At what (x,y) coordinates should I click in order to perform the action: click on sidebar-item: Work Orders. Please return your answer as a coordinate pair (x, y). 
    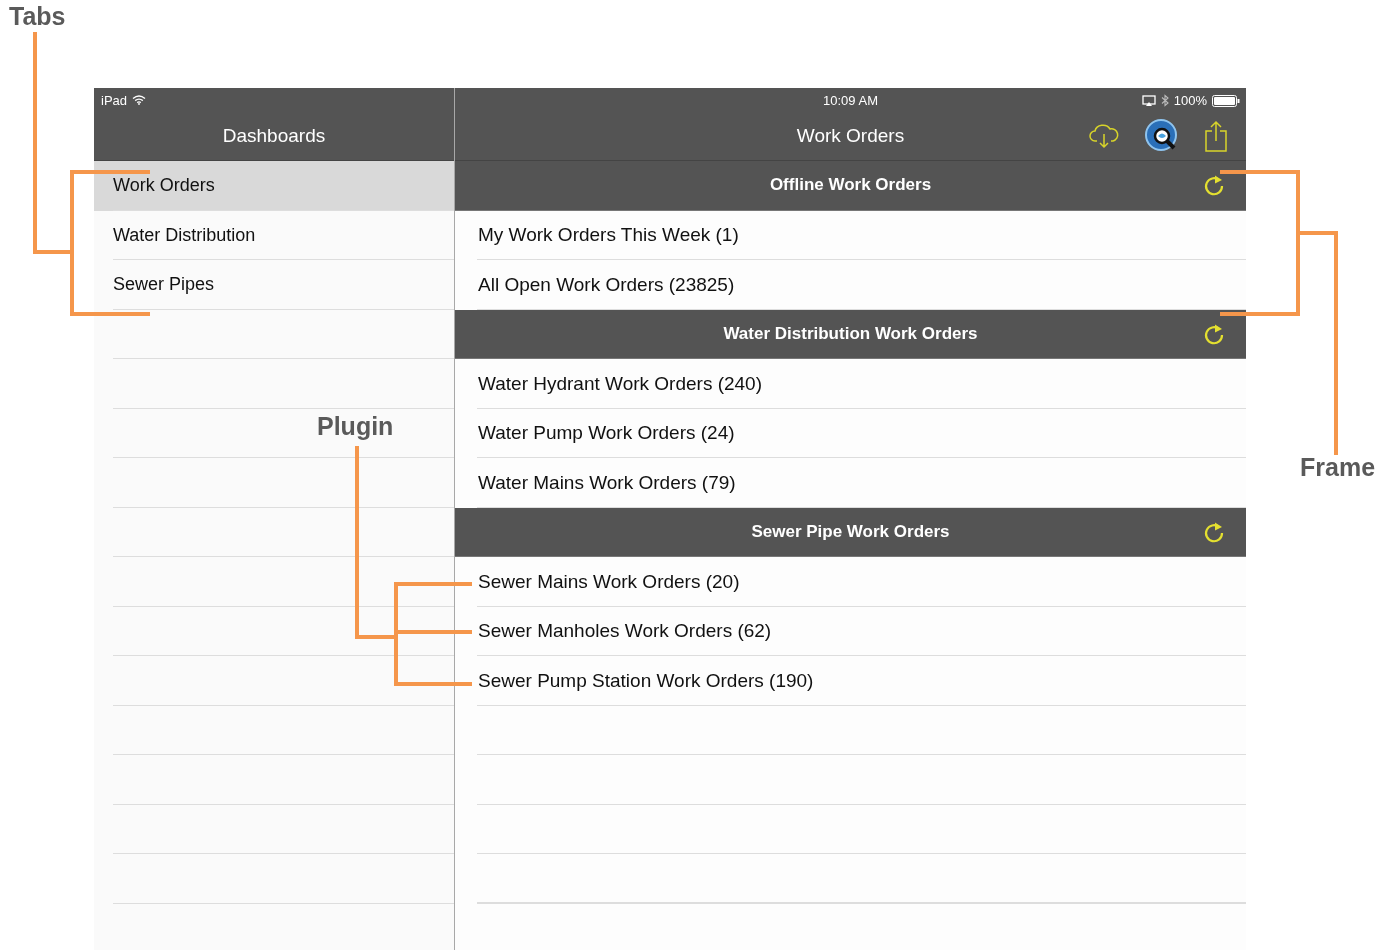
    Looking at the image, I should click on (274, 186).